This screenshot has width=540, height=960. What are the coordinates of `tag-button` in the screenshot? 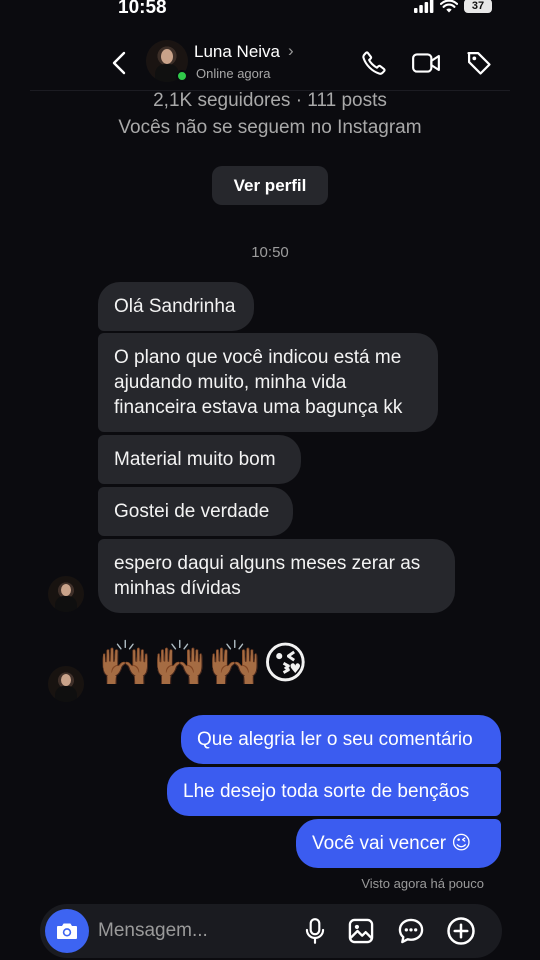 It's located at (479, 63).